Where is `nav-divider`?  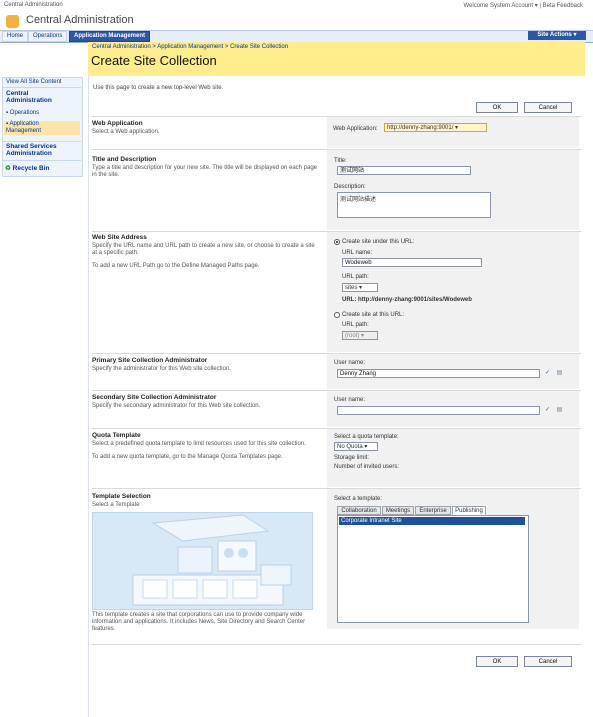
nav-divider is located at coordinates (42, 87).